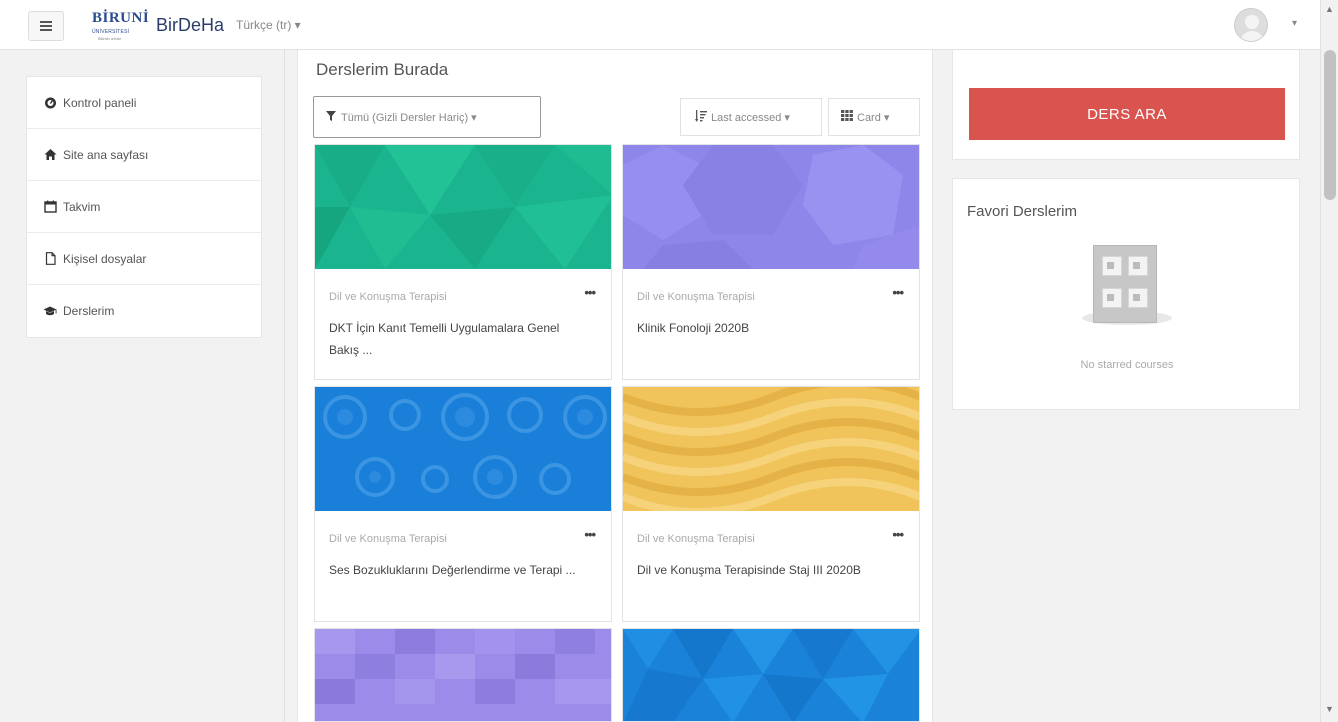  What do you see at coordinates (382, 69) in the screenshot?
I see `page-title: Derslerim Burada` at bounding box center [382, 69].